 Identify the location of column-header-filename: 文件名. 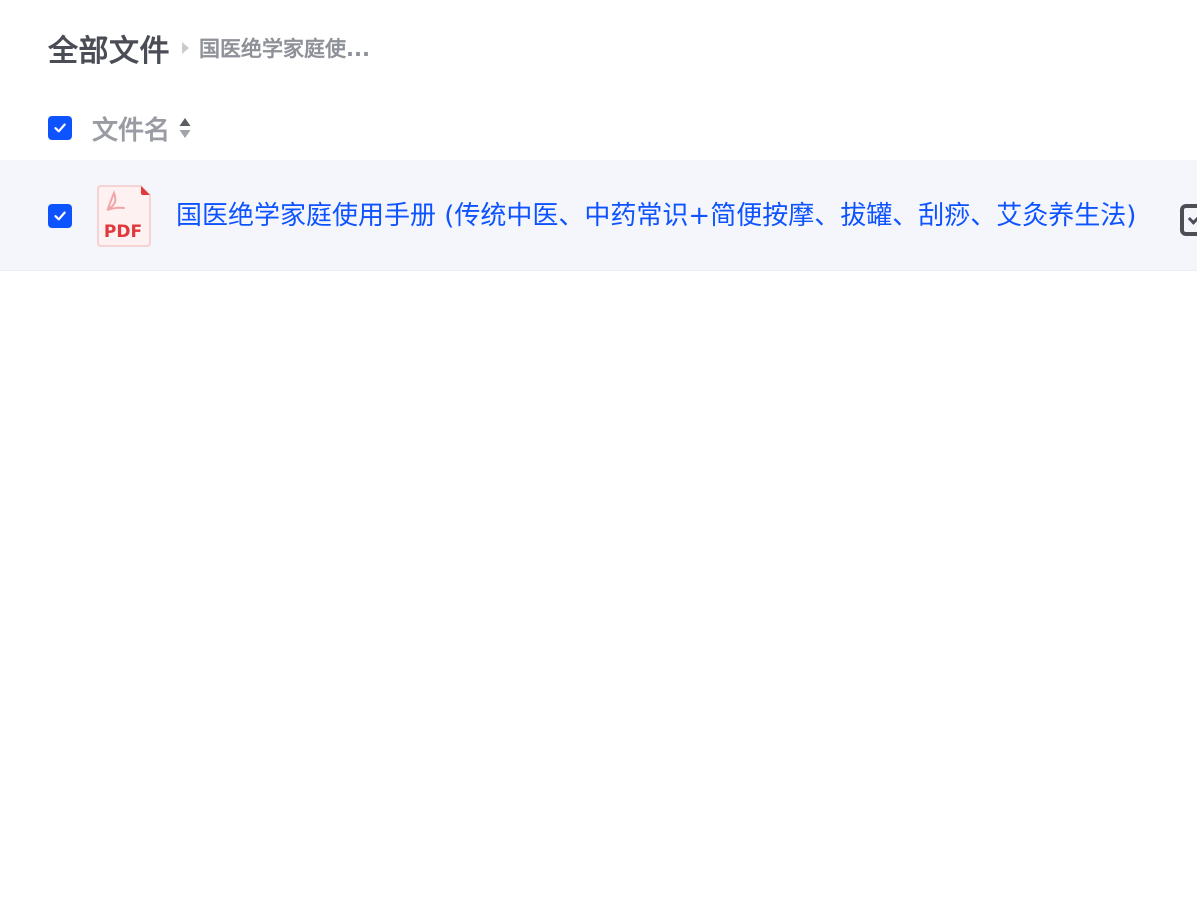
(142, 128).